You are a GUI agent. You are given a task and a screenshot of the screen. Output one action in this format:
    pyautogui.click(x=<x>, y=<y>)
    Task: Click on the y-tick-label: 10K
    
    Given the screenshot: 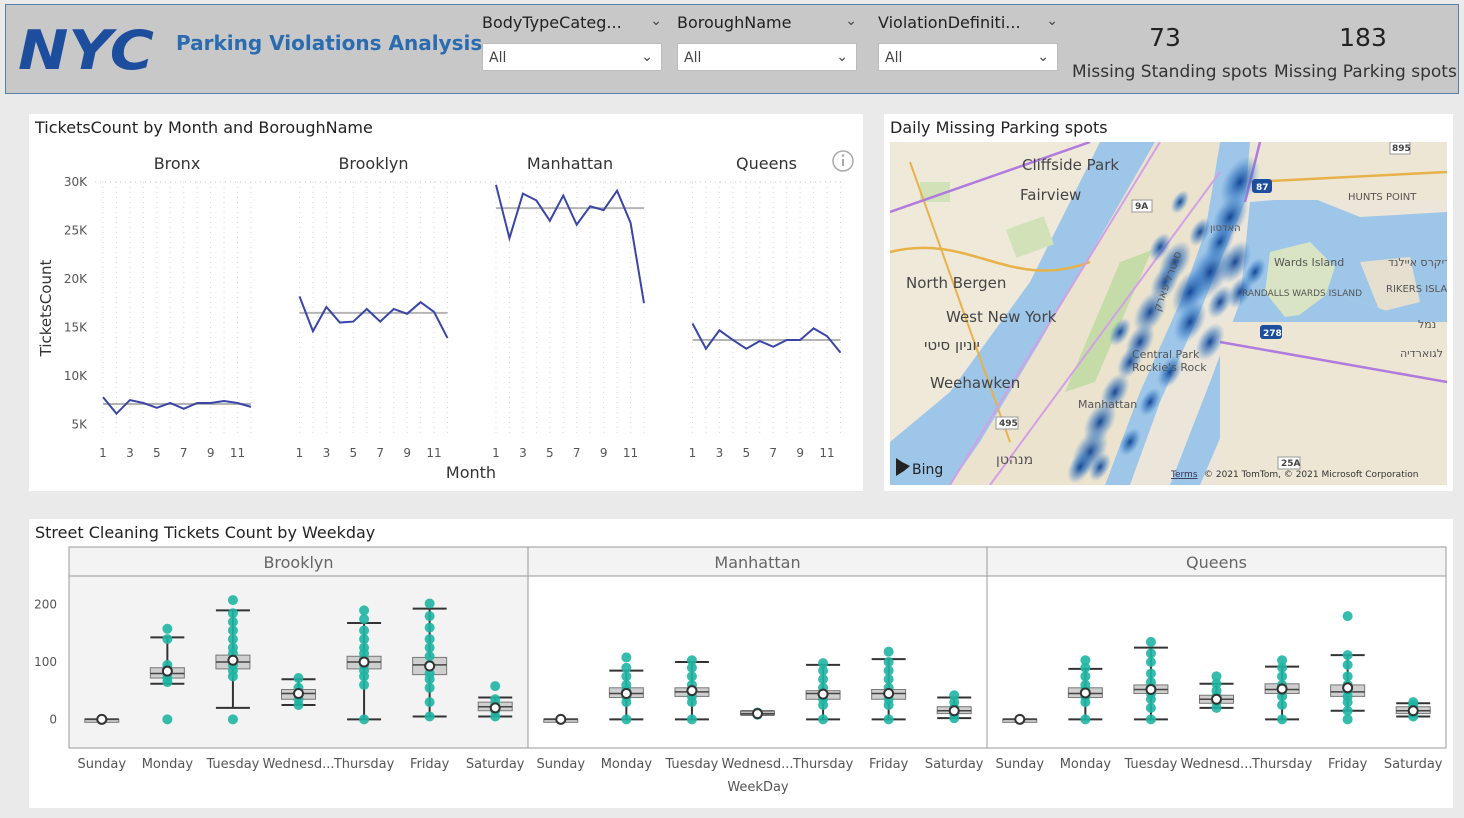 What is the action you would take?
    pyautogui.click(x=76, y=376)
    